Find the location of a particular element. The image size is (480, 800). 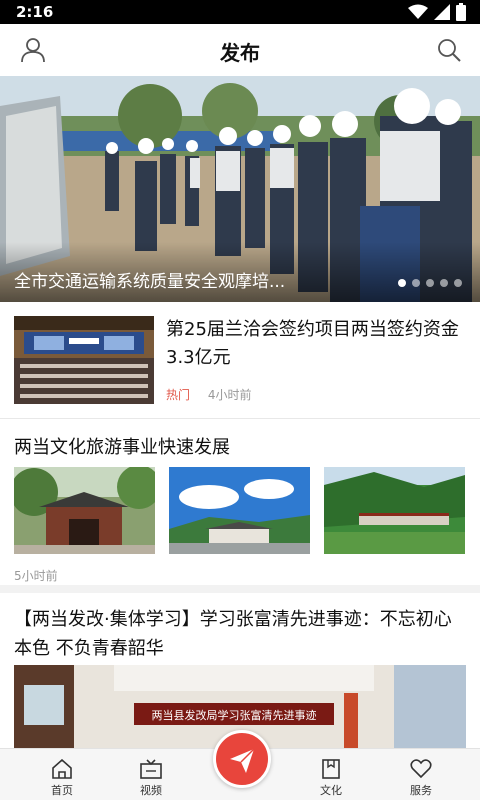

status-icons is located at coordinates (437, 12).